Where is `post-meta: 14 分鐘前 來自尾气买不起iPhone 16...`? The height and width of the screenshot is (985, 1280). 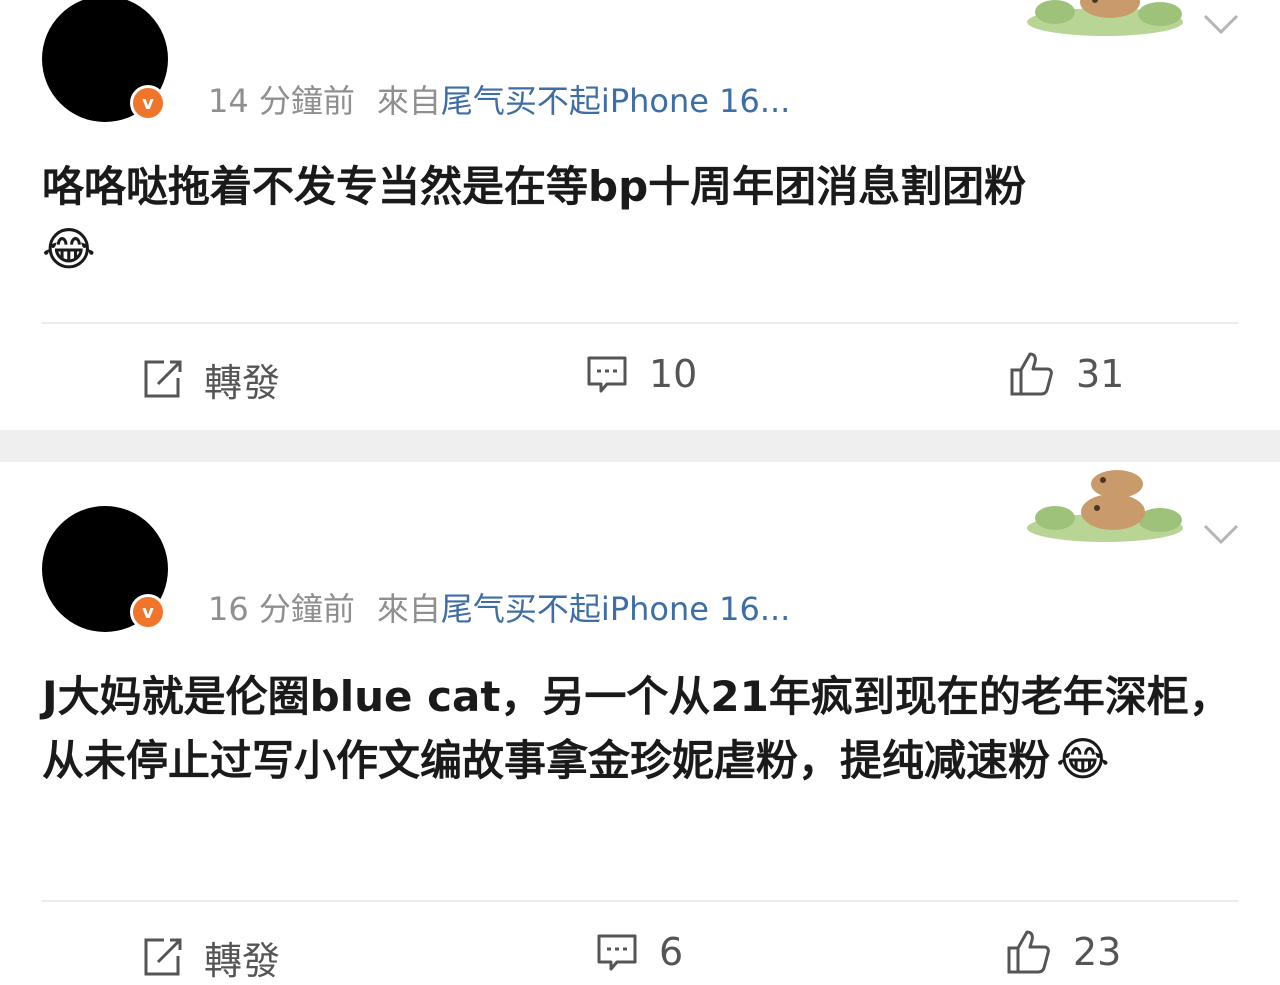
post-meta: 14 分鐘前 來自尾气买不起iPhone 16... is located at coordinates (499, 99).